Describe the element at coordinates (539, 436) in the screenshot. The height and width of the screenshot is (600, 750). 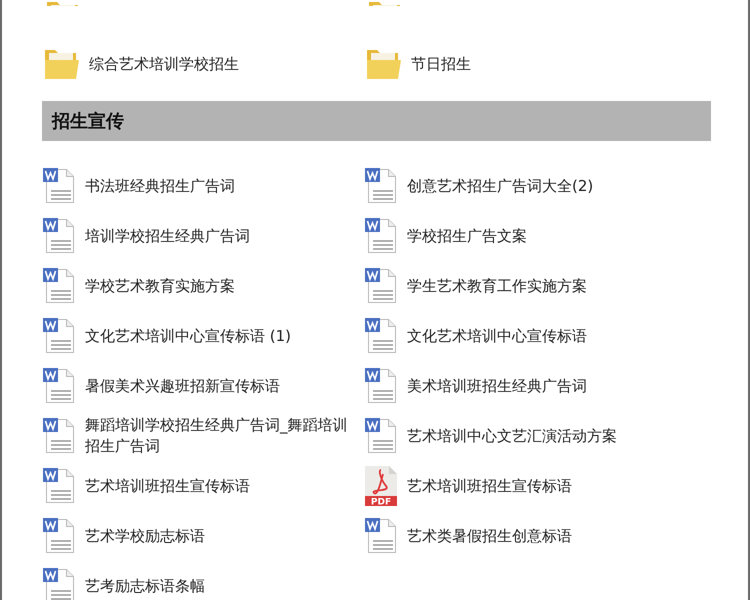
I see `file-name: 艺术培训中心文艺汇演活动方案` at that location.